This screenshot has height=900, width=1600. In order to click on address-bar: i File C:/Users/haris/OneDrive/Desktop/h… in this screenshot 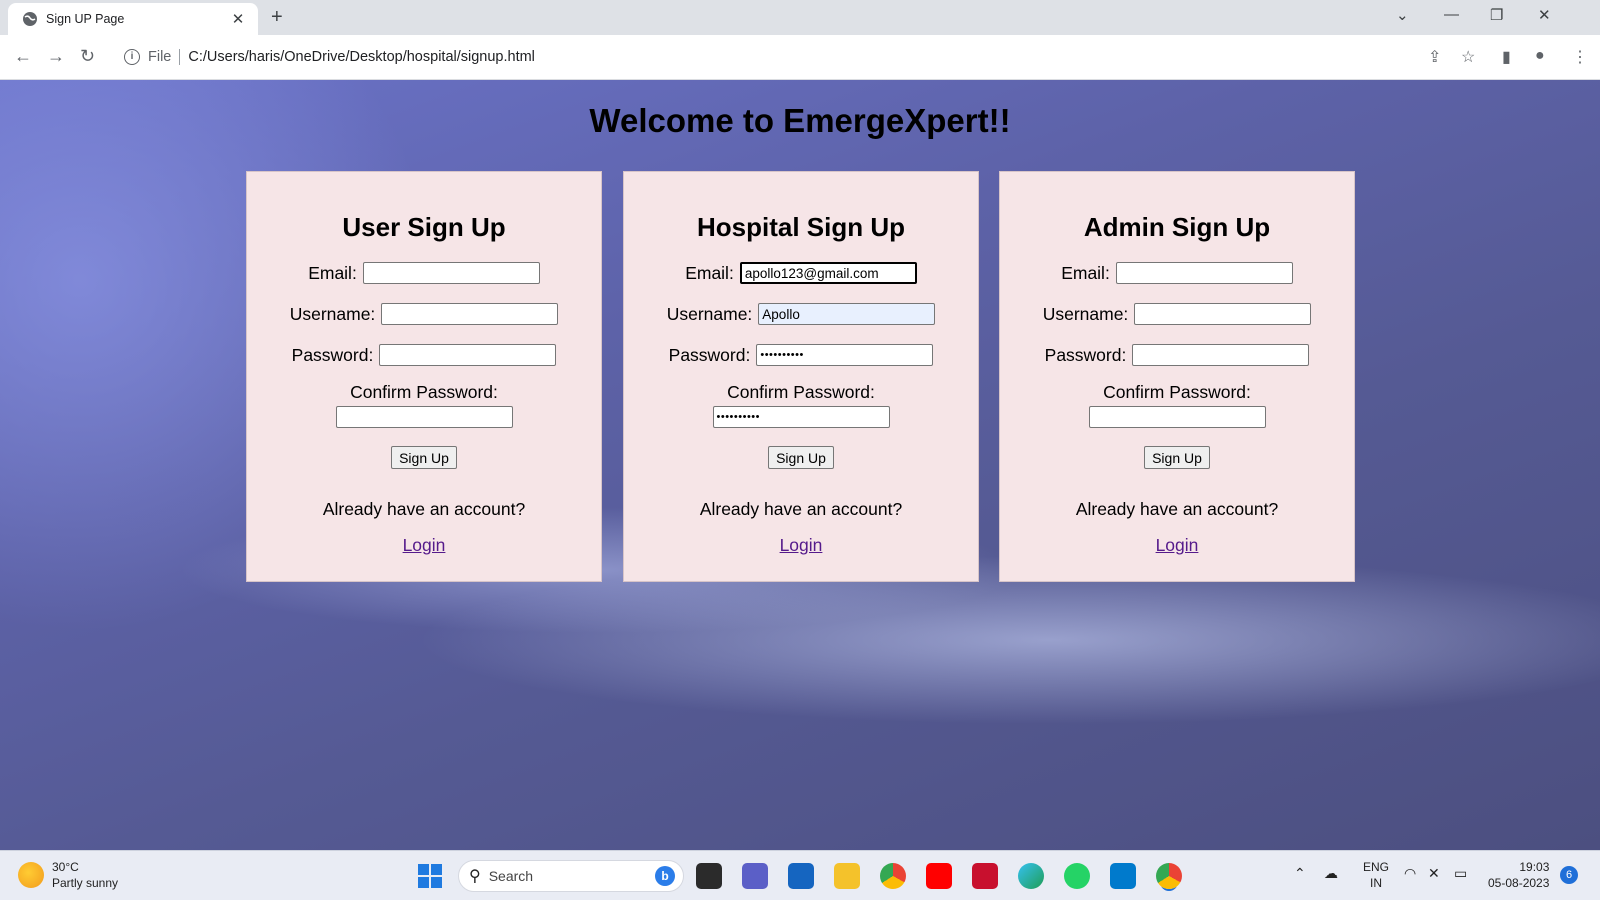, I will do `click(794, 57)`.